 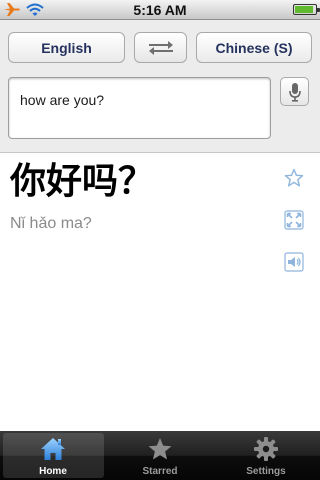 I want to click on voice-input-button, so click(x=294, y=91).